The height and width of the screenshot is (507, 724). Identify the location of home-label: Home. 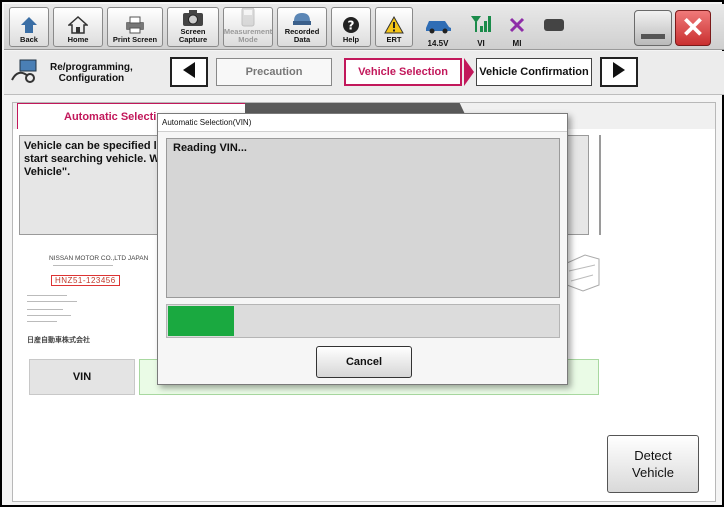
(78, 39).